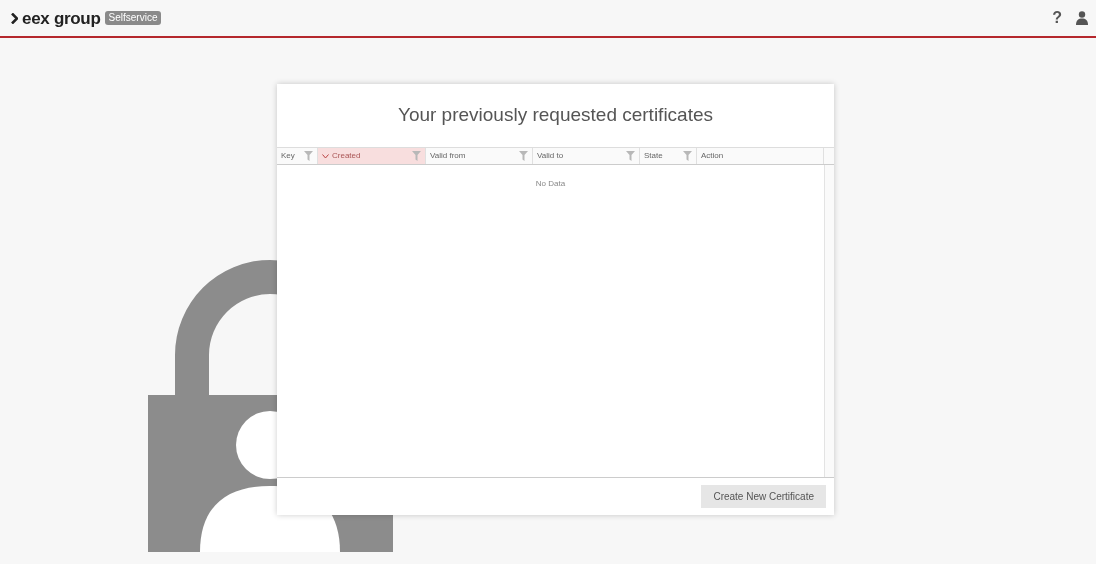  Describe the element at coordinates (1082, 18) in the screenshot. I see `user-icon` at that location.